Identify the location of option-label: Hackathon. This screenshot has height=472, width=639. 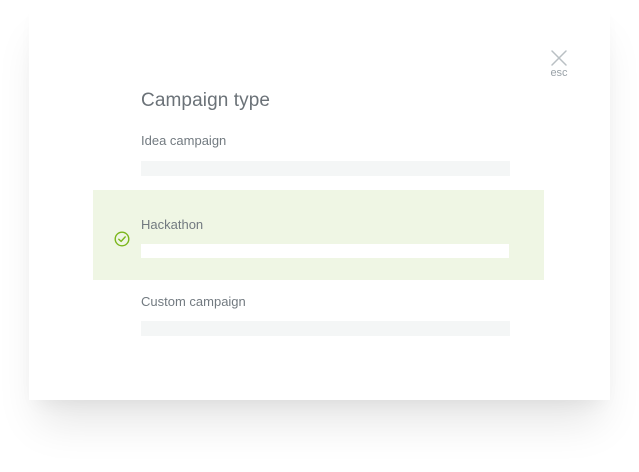
(172, 224).